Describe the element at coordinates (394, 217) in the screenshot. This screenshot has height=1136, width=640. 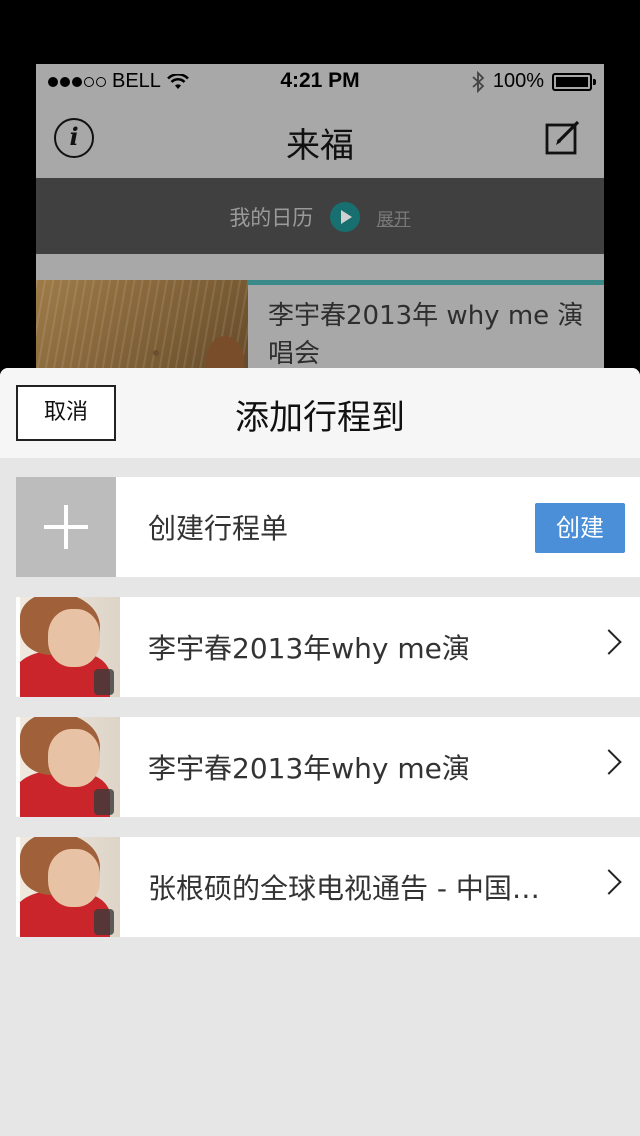
I see `expand-link: 展开` at that location.